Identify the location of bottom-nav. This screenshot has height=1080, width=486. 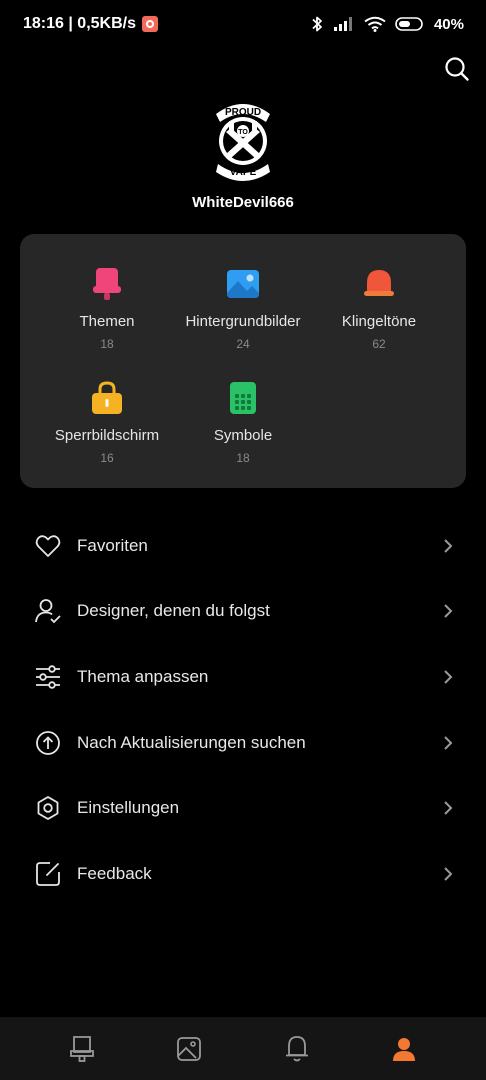
(243, 1048).